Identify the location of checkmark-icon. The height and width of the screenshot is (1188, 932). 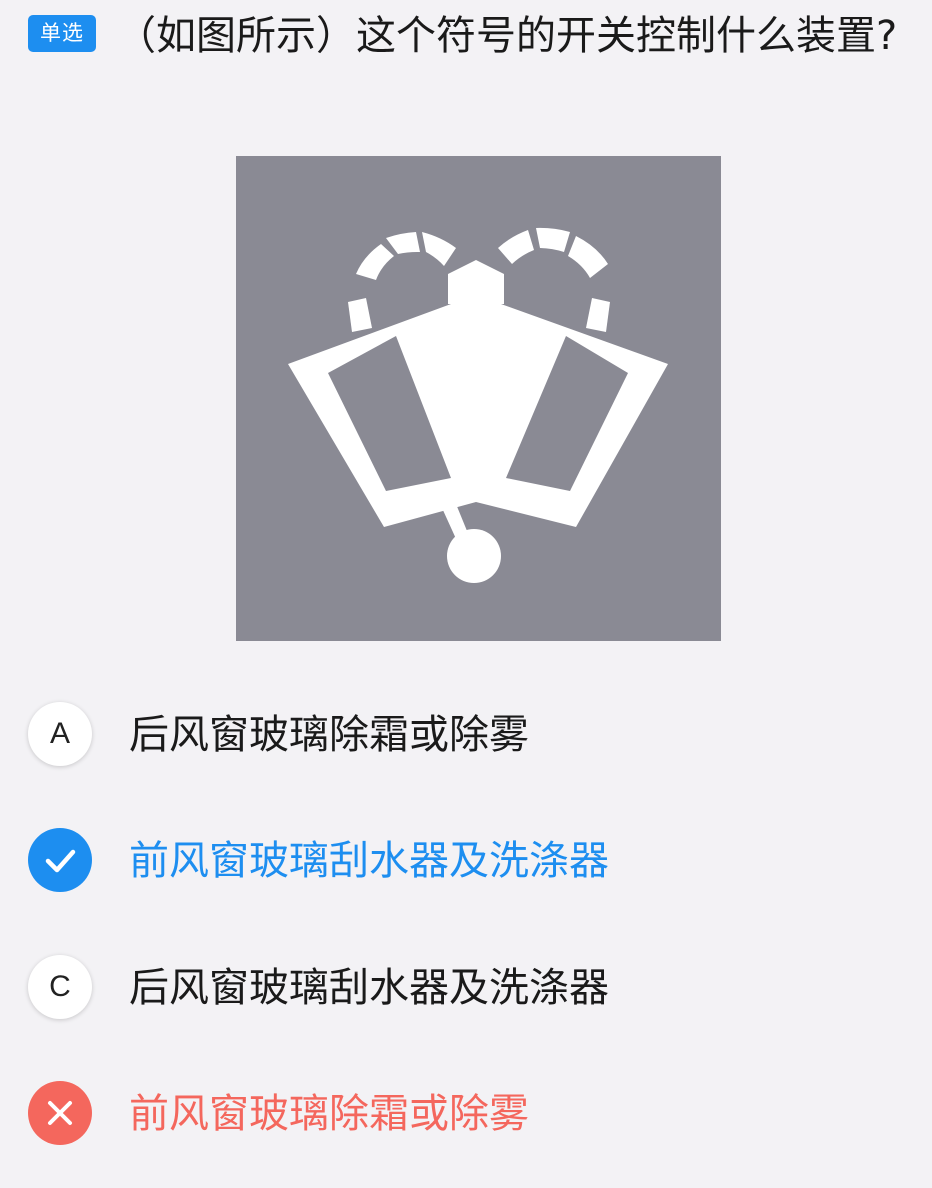
(60, 861).